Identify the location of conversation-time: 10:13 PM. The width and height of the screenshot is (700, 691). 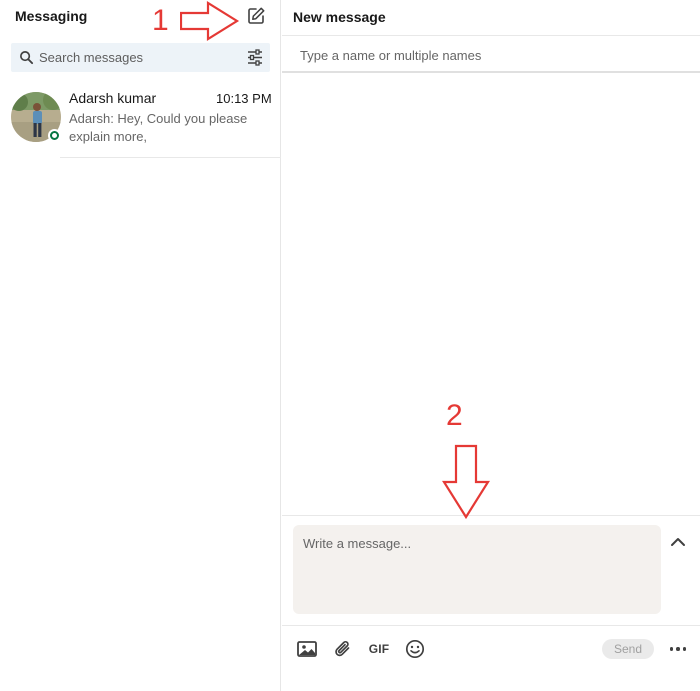
(244, 98).